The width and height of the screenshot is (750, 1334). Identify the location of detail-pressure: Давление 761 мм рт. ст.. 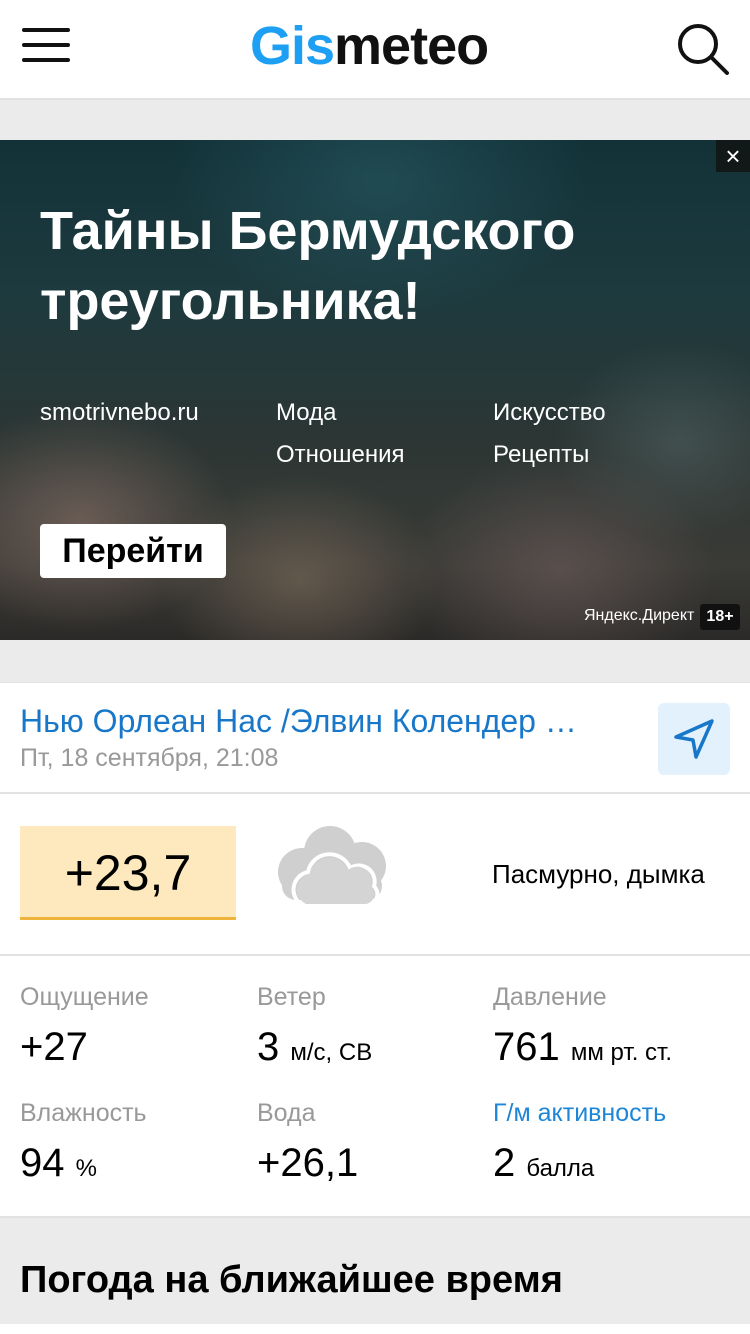
(608, 1029).